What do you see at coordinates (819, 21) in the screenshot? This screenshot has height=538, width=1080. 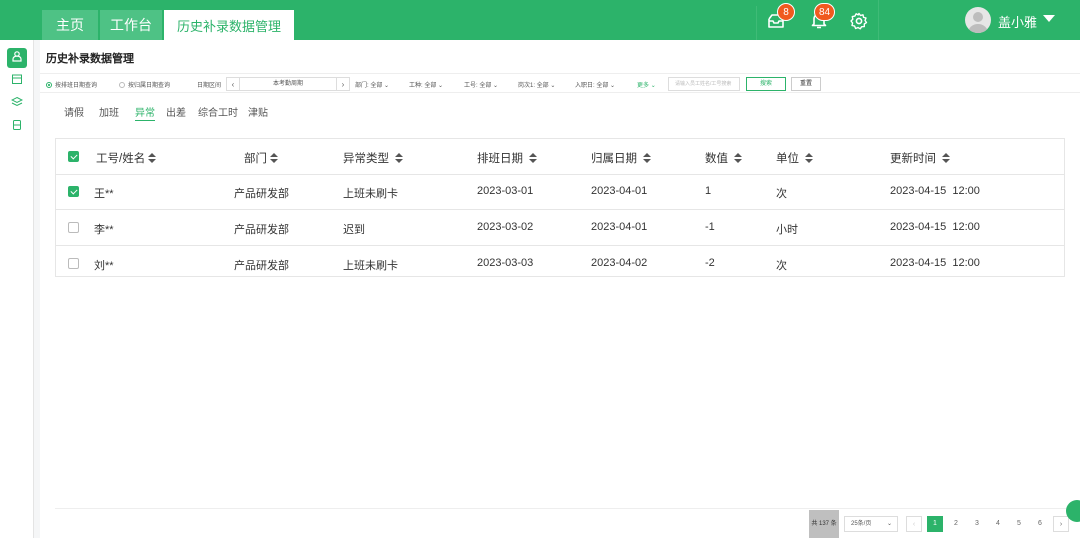 I see `notifications-button: 84` at bounding box center [819, 21].